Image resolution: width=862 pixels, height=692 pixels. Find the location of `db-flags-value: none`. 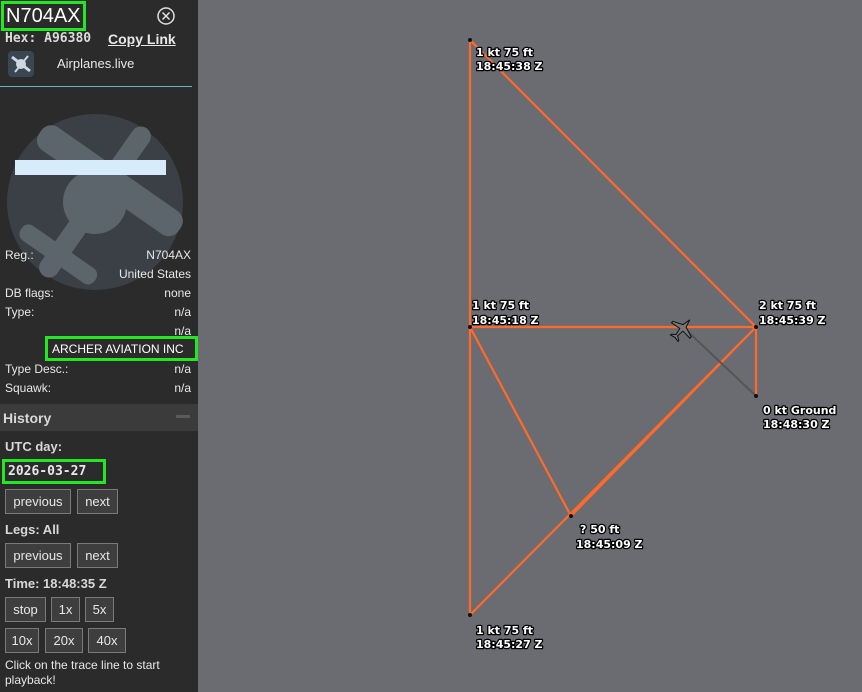

db-flags-value: none is located at coordinates (177, 293).